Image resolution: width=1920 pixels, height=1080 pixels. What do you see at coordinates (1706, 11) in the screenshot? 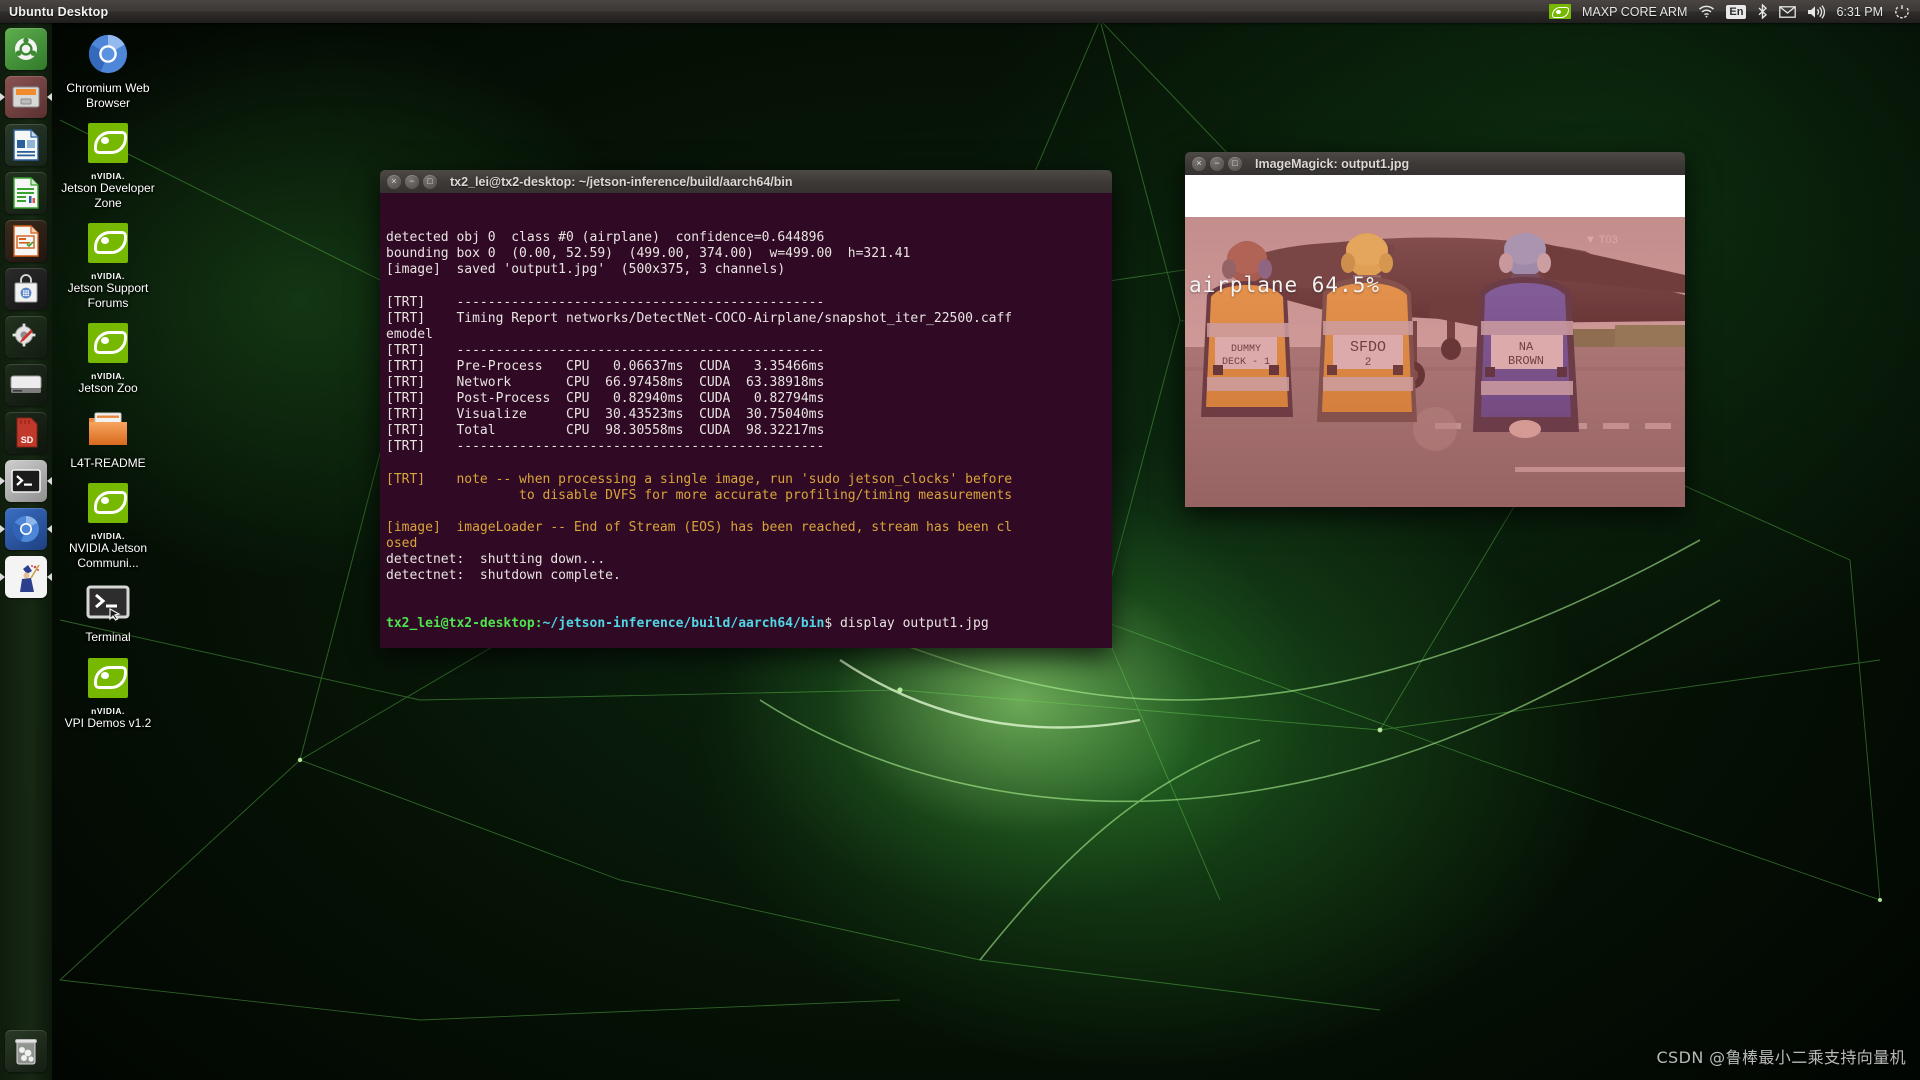
I see `wifi-icon` at bounding box center [1706, 11].